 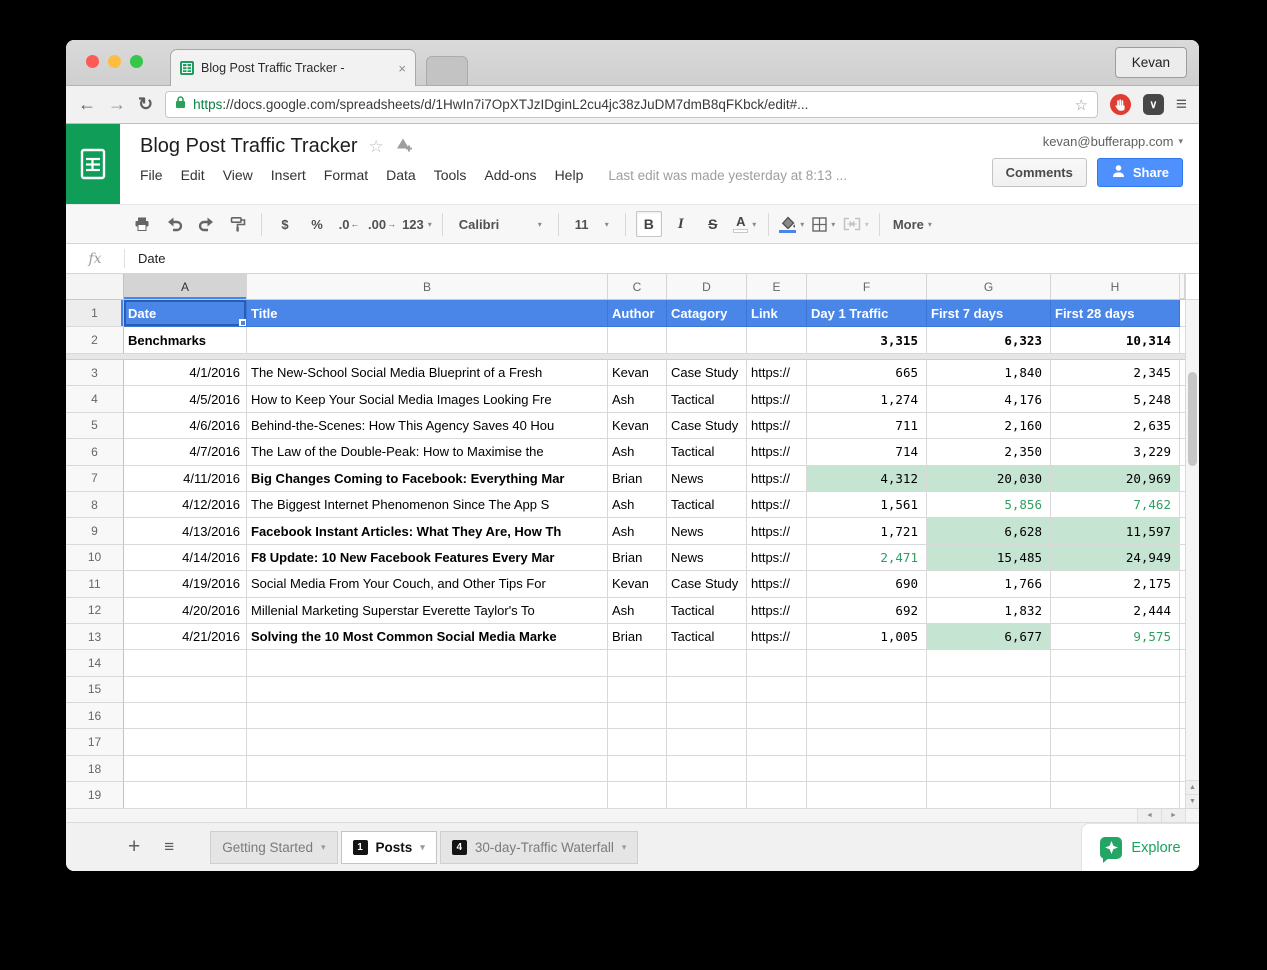 What do you see at coordinates (427, 716) in the screenshot?
I see `cell-B16` at bounding box center [427, 716].